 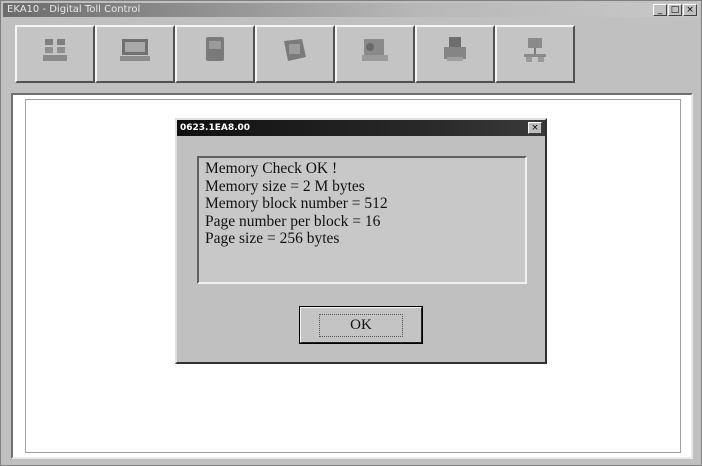 I want to click on maximize-button: □, so click(x=675, y=10).